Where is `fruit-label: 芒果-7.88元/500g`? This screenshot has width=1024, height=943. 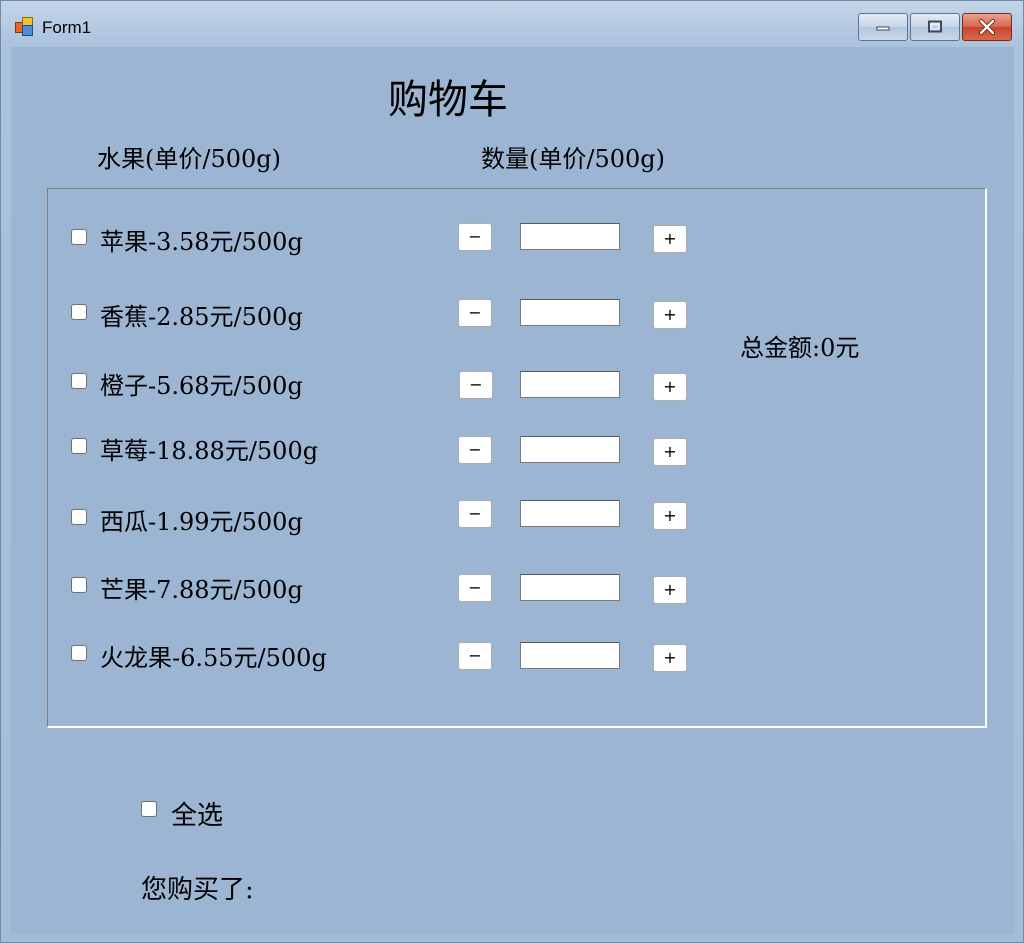 fruit-label: 芒果-7.88元/500g is located at coordinates (201, 587).